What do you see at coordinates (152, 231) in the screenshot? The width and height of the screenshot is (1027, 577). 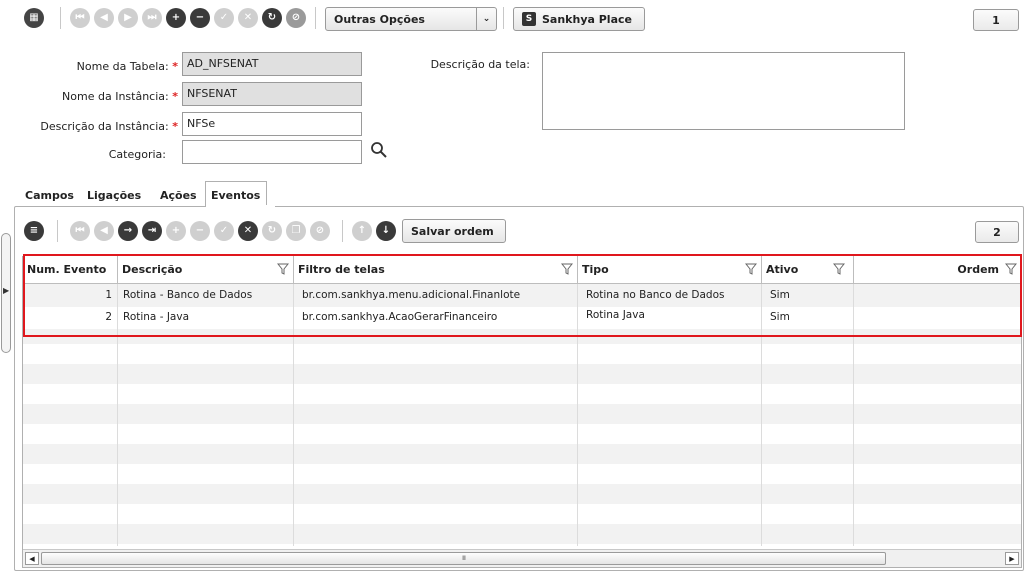 I see `last-record-icon: ⇥` at bounding box center [152, 231].